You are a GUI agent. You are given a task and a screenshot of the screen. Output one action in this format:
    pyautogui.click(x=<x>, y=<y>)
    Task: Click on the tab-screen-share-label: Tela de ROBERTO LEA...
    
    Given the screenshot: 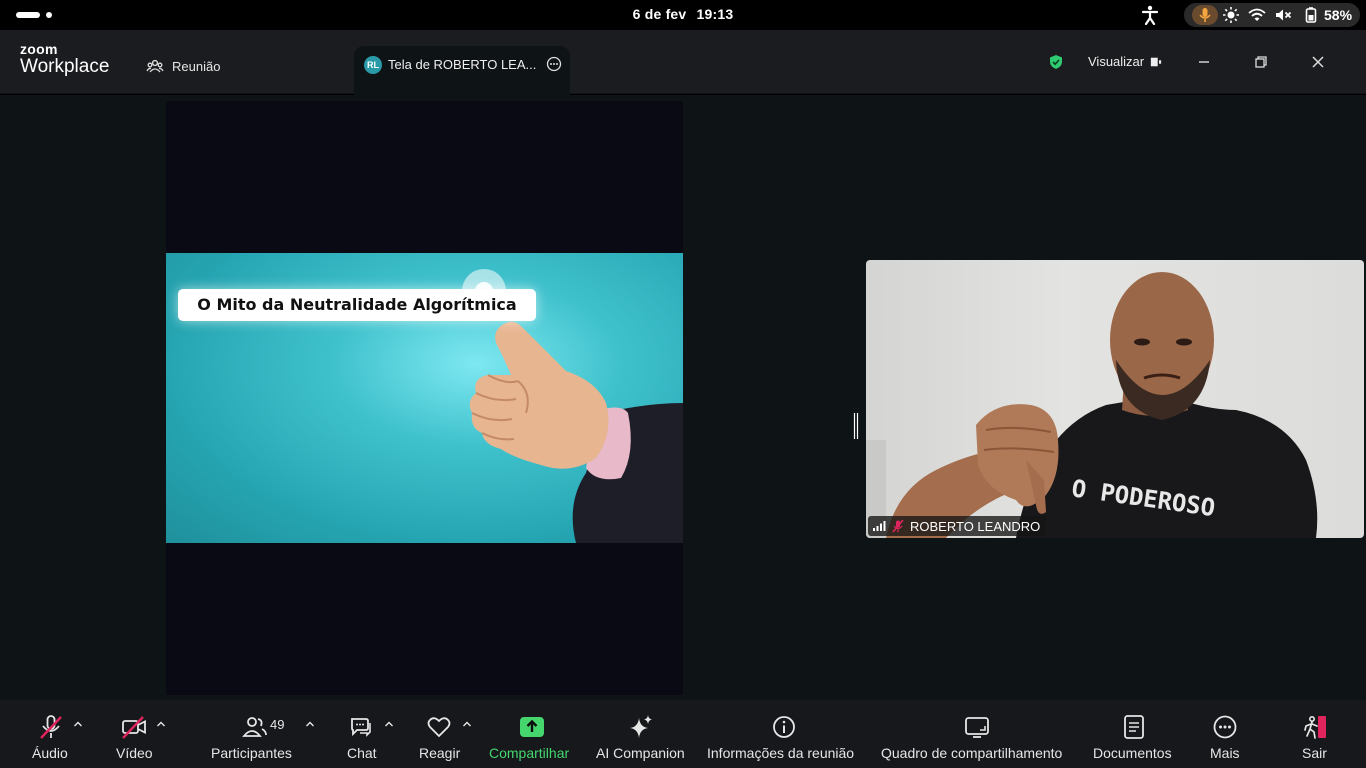 What is the action you would take?
    pyautogui.click(x=462, y=64)
    